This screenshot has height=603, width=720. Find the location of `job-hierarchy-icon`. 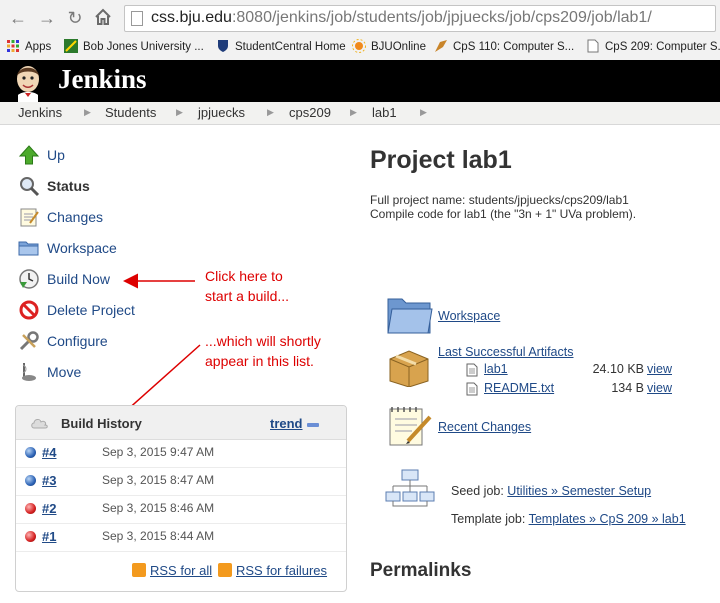

job-hierarchy-icon is located at coordinates (410, 488).